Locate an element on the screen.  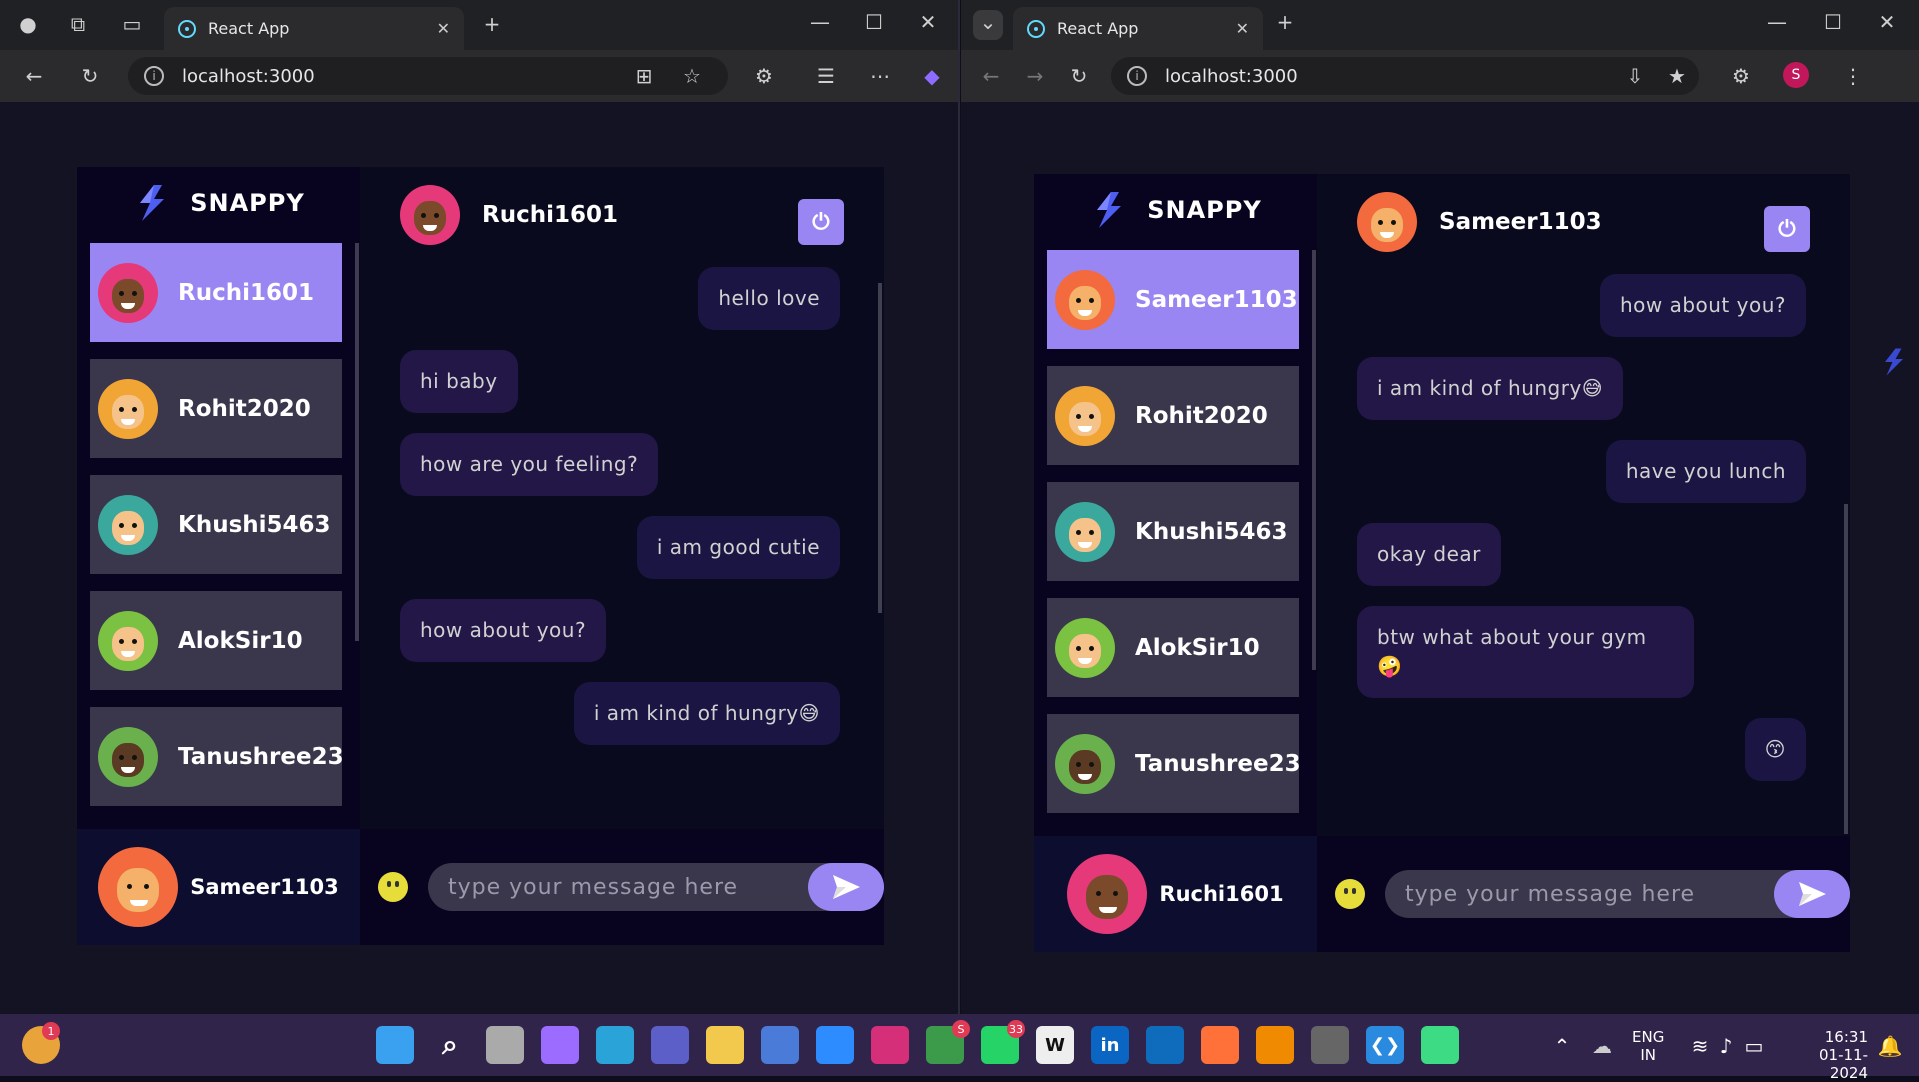
instagram-icon is located at coordinates (890, 1045).